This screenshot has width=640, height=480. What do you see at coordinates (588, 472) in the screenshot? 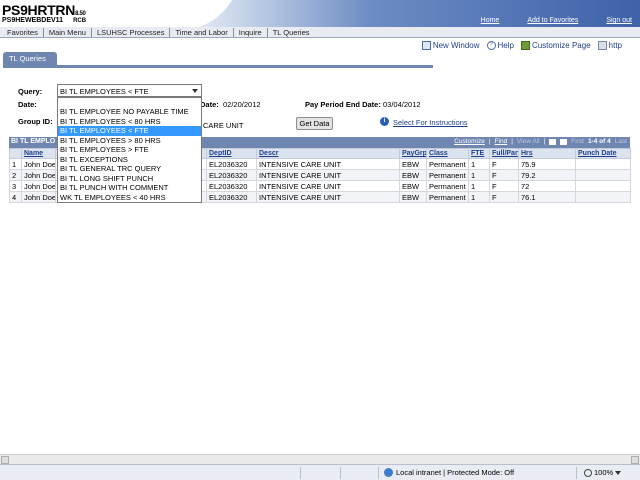
I see `zoom-icon` at bounding box center [588, 472].